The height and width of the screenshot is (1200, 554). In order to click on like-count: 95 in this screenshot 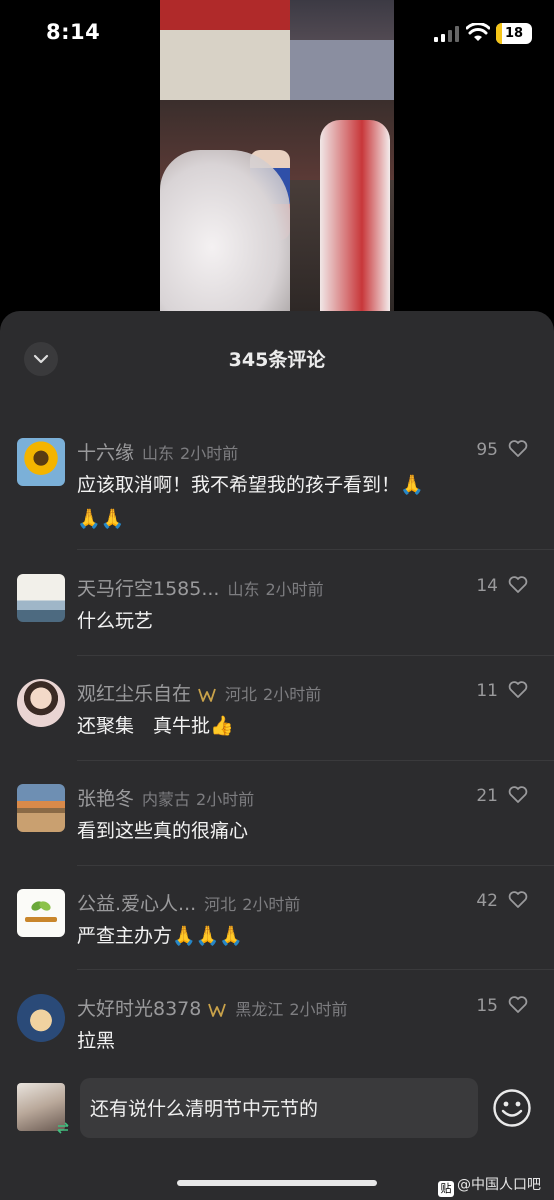, I will do `click(487, 450)`.